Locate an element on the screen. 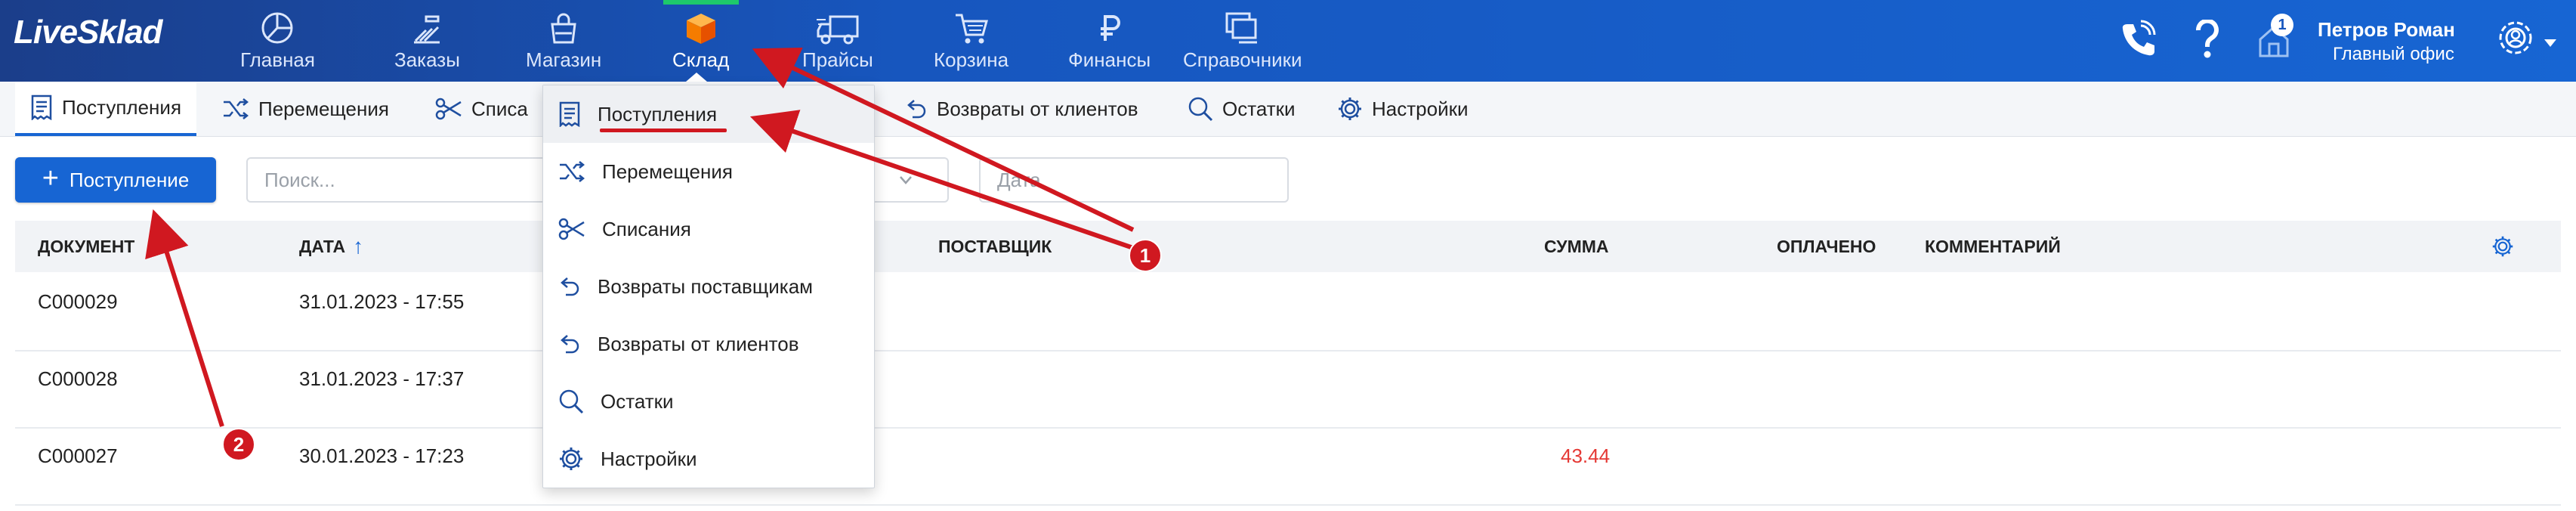  subnav-tab-settings: Настройки is located at coordinates (1403, 109).